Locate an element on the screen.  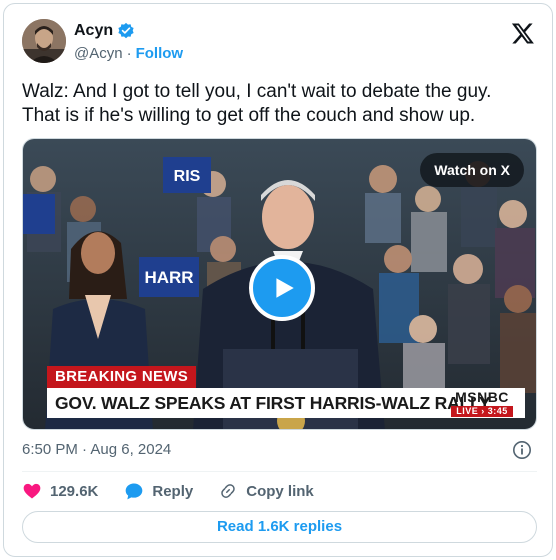
breaking-news-label: BREAKING NEWS is located at coordinates (122, 377).